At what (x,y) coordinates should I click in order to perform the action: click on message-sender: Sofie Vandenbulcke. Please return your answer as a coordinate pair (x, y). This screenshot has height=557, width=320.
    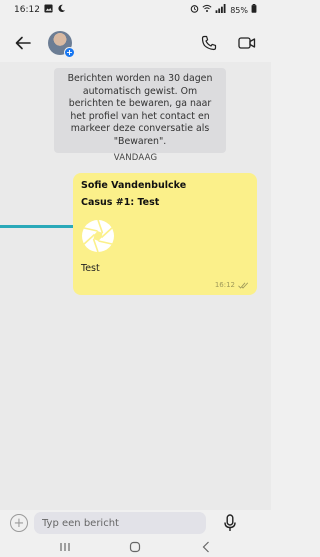
    Looking at the image, I should click on (134, 185).